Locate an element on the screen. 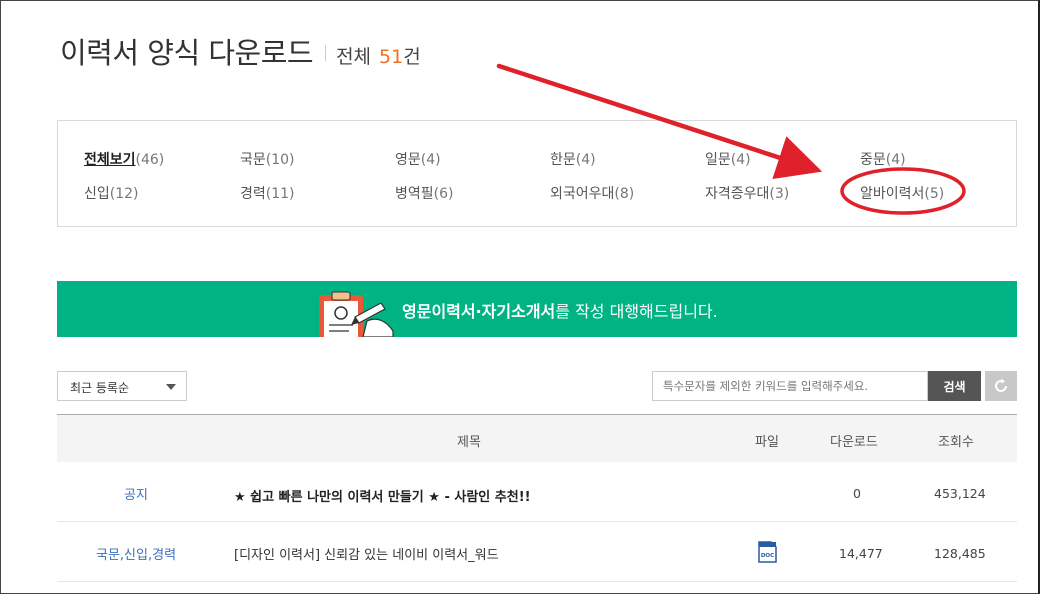 Image resolution: width=1040 pixels, height=594 pixels. category-korean: 국문(10) is located at coordinates (267, 159).